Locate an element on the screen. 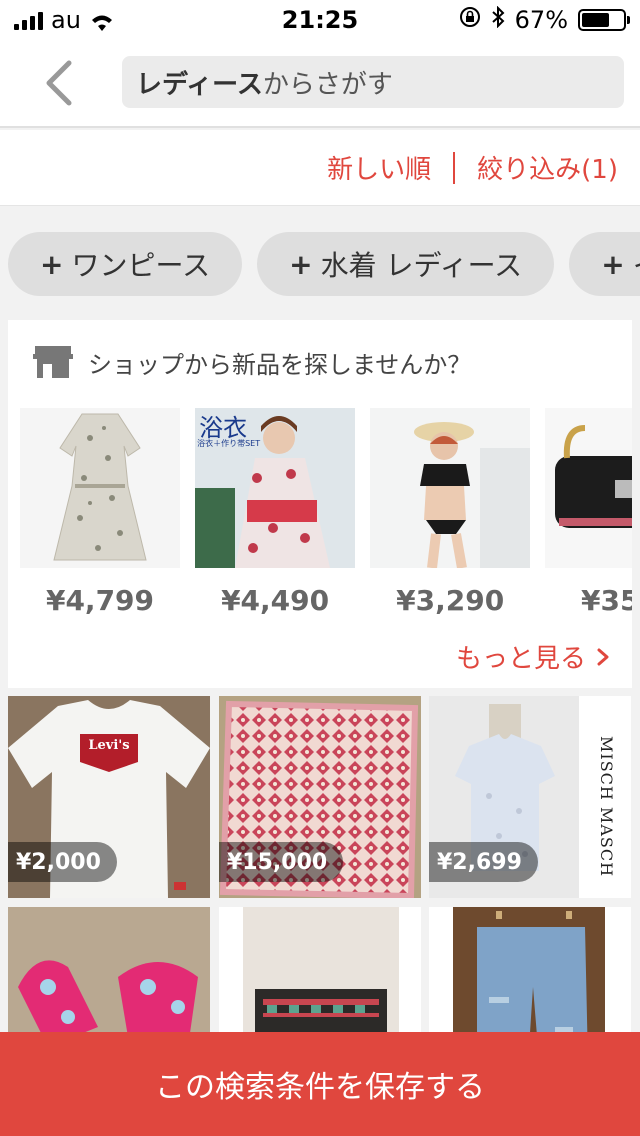  shop-heading-text: ショップから新品を探しませんか？ is located at coordinates (280, 364).